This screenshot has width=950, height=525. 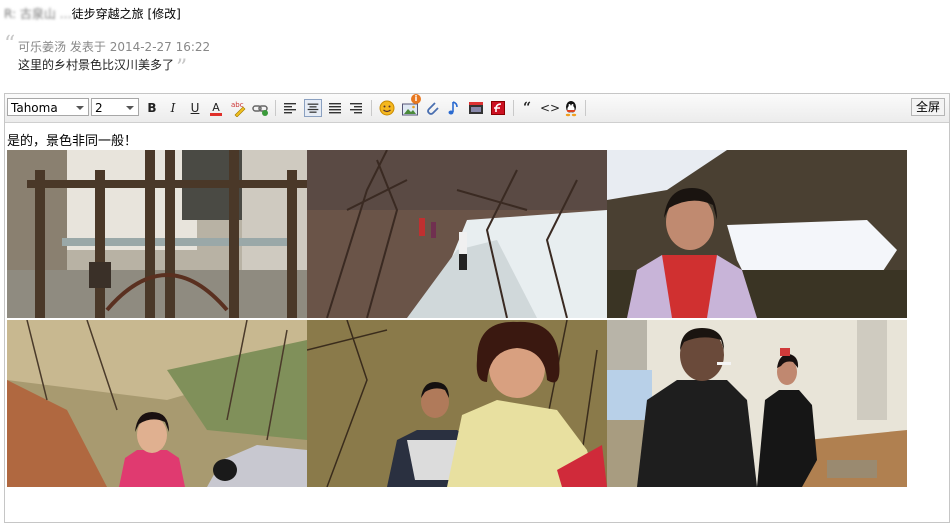 What do you see at coordinates (457, 403) in the screenshot?
I see `photo-woman-smiling` at bounding box center [457, 403].